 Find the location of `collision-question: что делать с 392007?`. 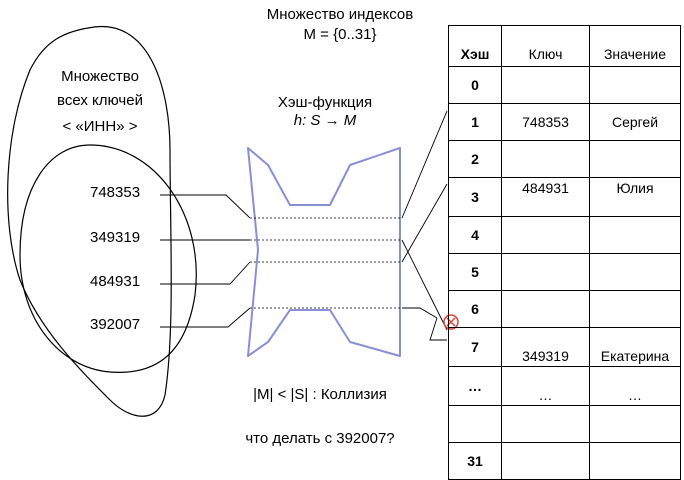

collision-question: что делать с 392007? is located at coordinates (320, 438).